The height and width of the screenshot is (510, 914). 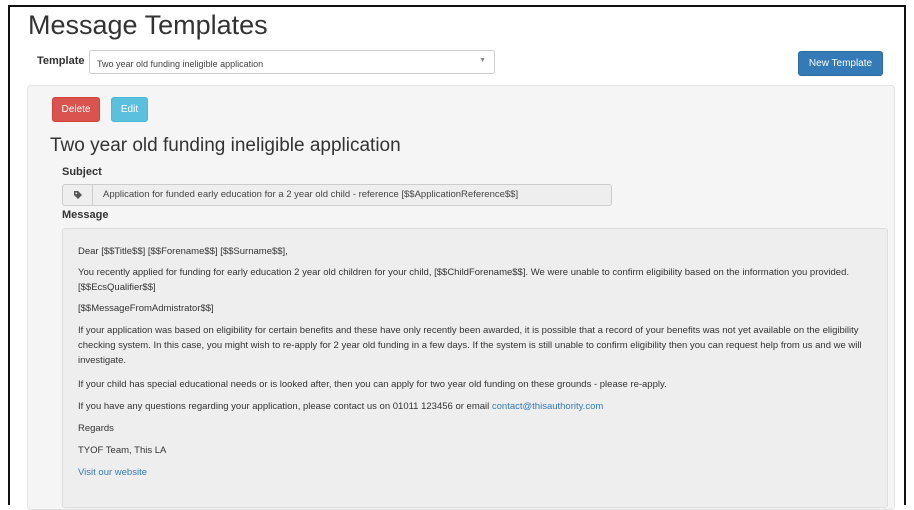 What do you see at coordinates (146, 308) in the screenshot?
I see `message-paragraph-2: [$$MessageFromAdmistrator$$]` at bounding box center [146, 308].